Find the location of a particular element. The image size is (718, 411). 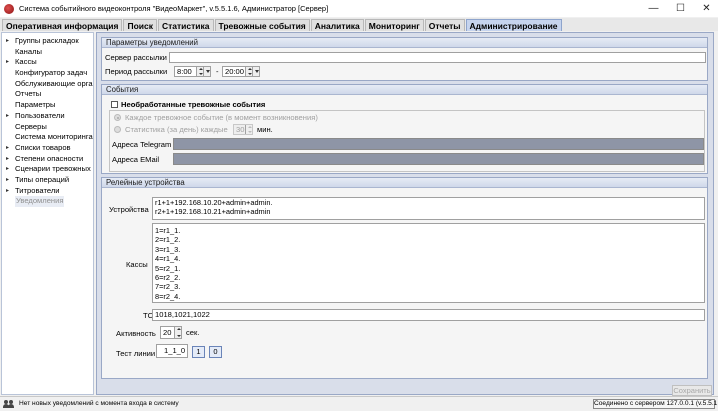

unprocessed-events-label: Необработанные тревожные события is located at coordinates (193, 104).